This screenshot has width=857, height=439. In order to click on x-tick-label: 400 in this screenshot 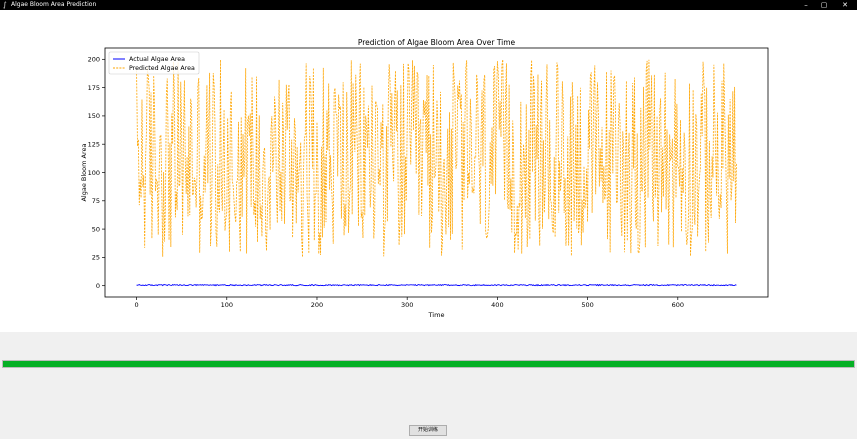, I will do `click(497, 305)`.